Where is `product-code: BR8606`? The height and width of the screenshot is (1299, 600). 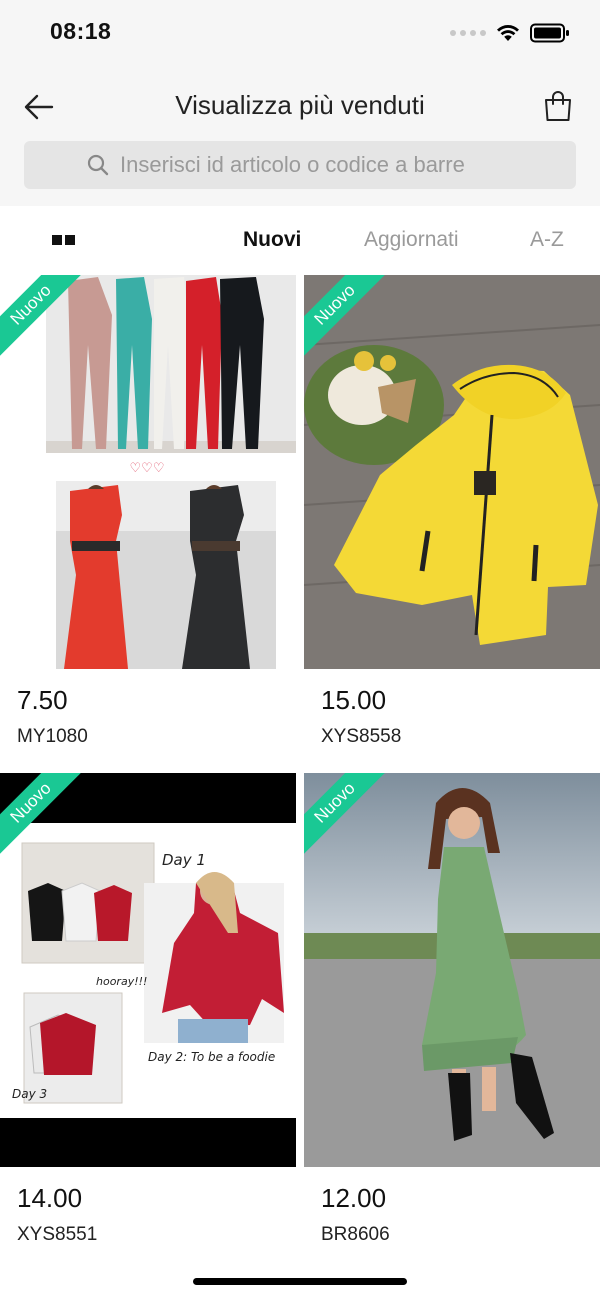
product-code: BR8606 is located at coordinates (355, 1234).